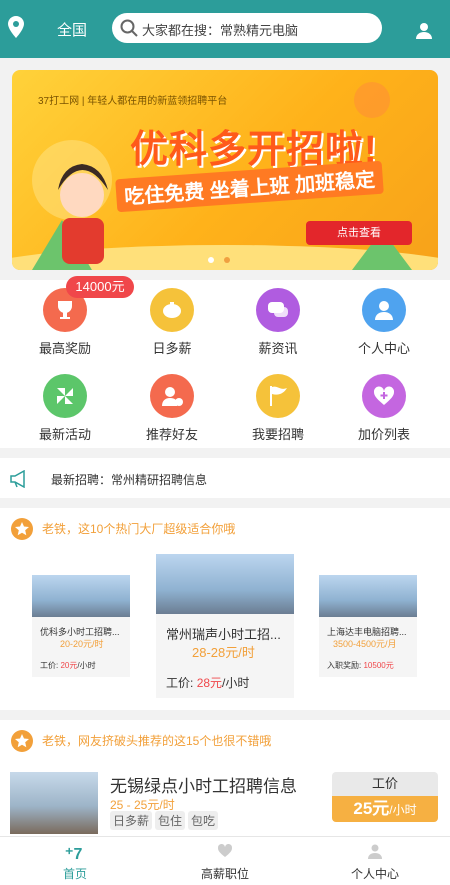  Describe the element at coordinates (129, 480) in the screenshot. I see `news-text: 最新招聘：常州精研招聘信息` at that location.